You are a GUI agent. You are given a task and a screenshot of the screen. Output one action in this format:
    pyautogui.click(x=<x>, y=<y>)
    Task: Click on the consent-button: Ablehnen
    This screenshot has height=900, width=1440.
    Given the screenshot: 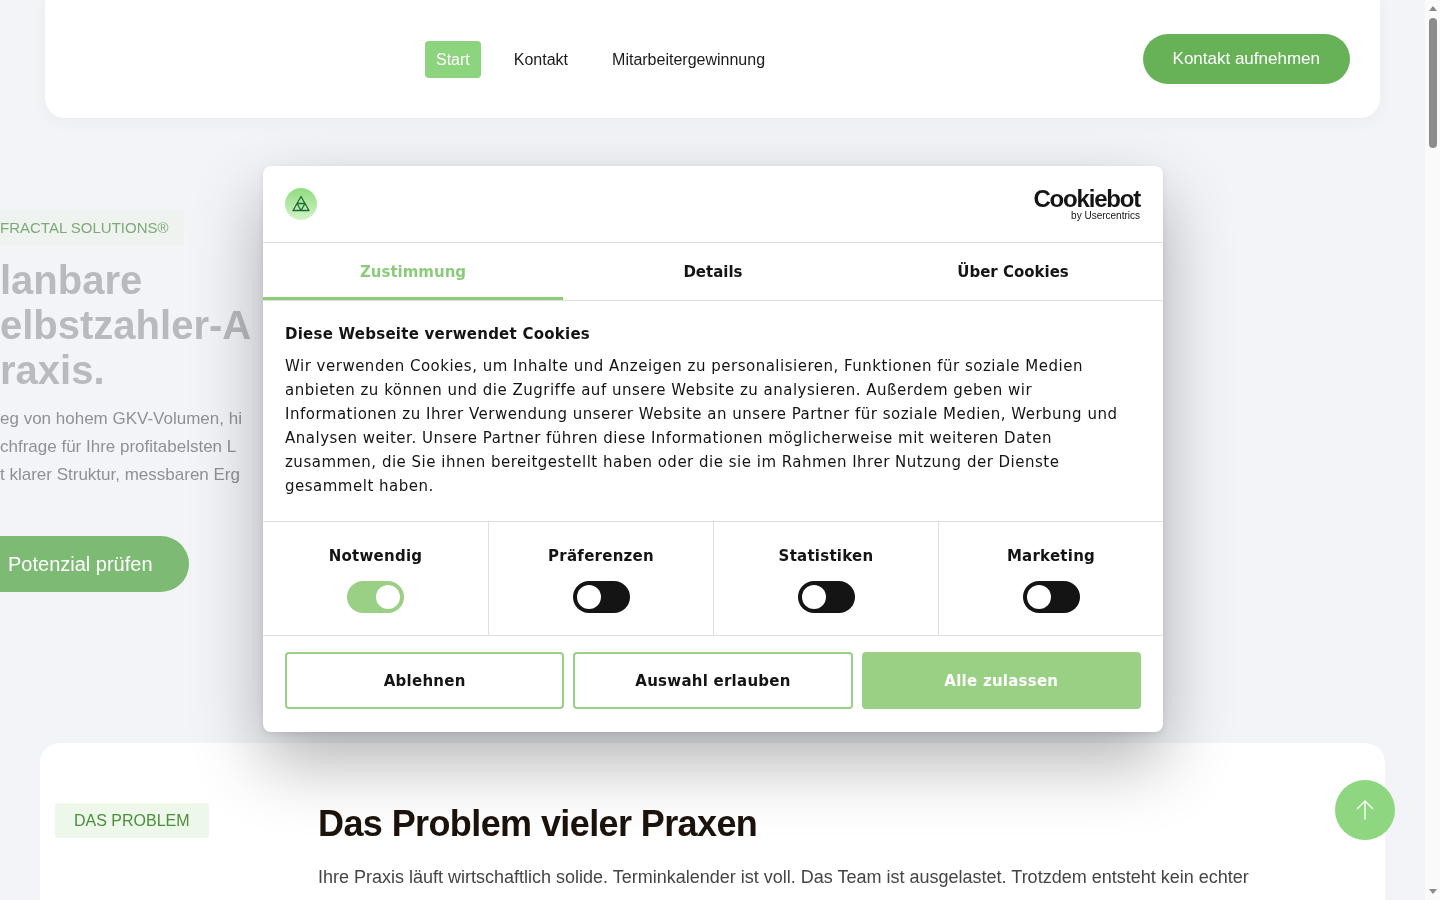 What is the action you would take?
    pyautogui.click(x=425, y=680)
    